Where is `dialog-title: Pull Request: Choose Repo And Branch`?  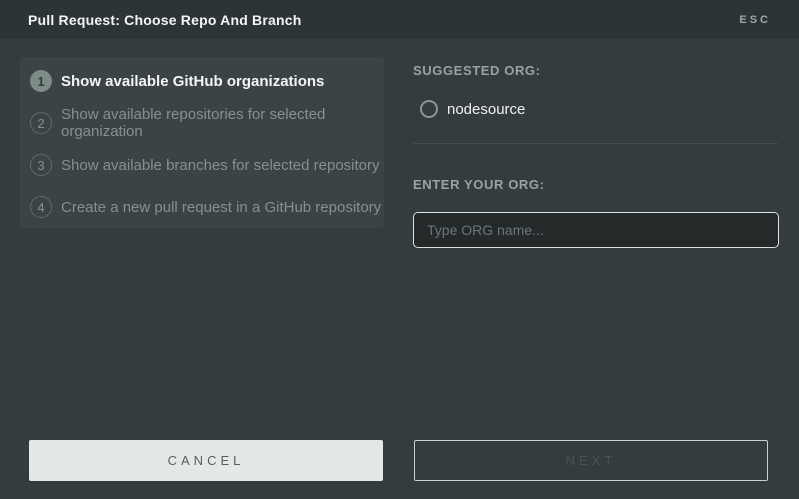 dialog-title: Pull Request: Choose Repo And Branch is located at coordinates (165, 19).